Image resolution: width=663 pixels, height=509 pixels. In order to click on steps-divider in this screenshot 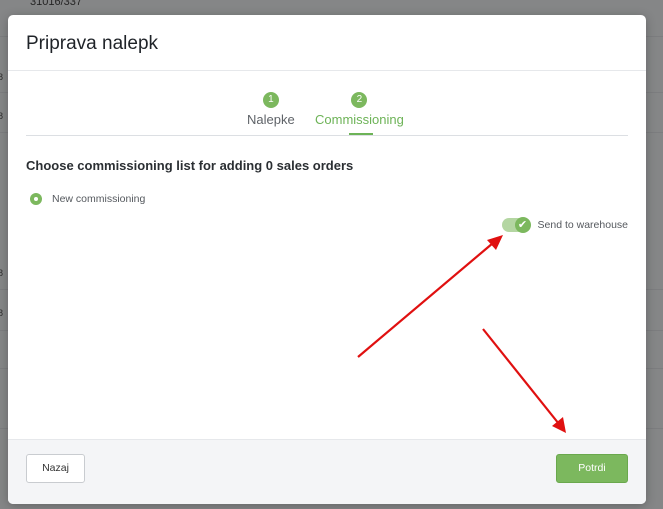, I will do `click(327, 135)`.